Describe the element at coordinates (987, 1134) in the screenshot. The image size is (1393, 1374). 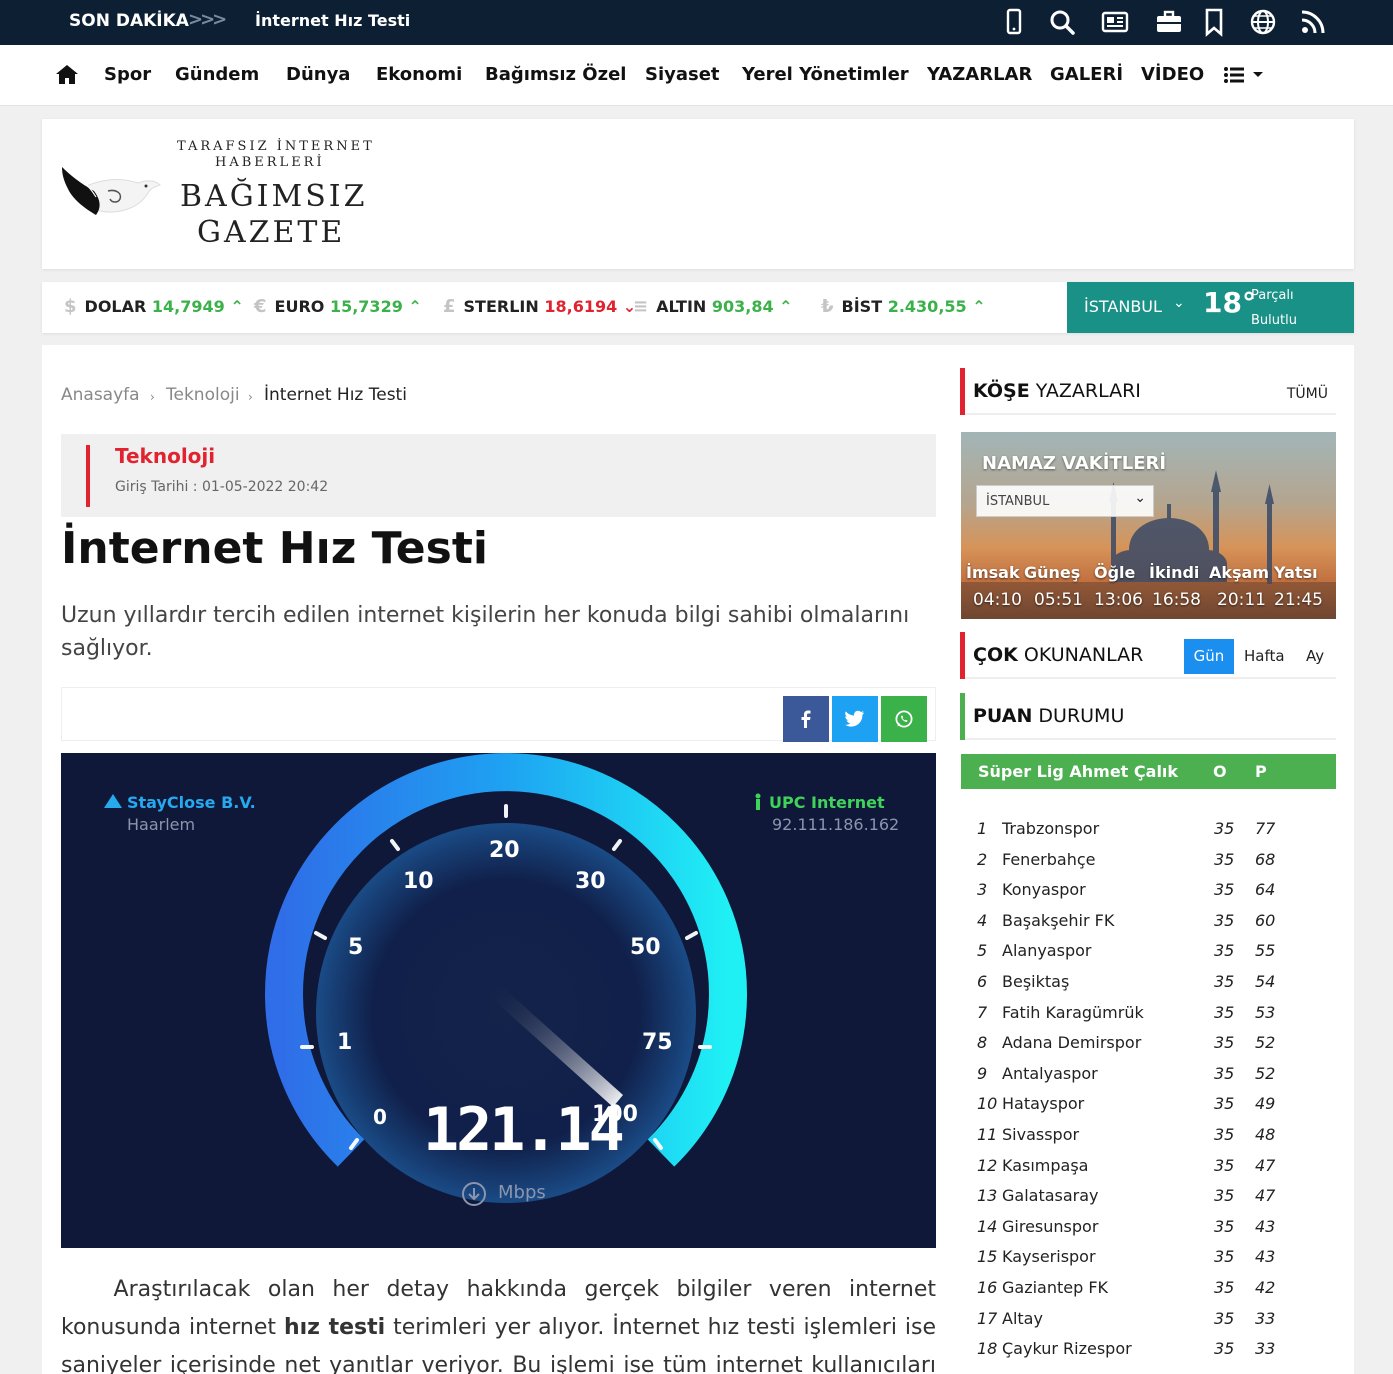
I see `team-rank: 11` at that location.